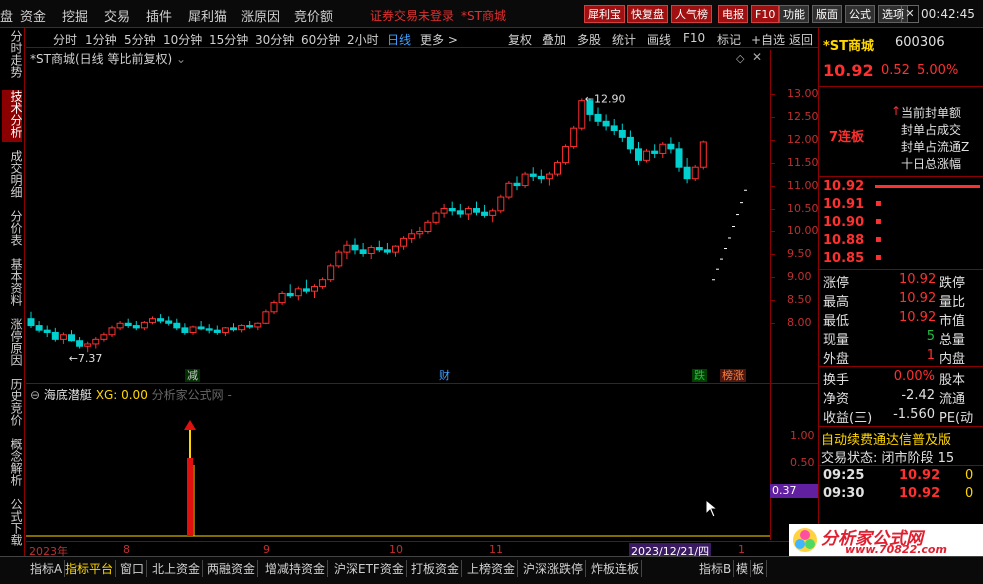  I want to click on f10-button: F10, so click(765, 14).